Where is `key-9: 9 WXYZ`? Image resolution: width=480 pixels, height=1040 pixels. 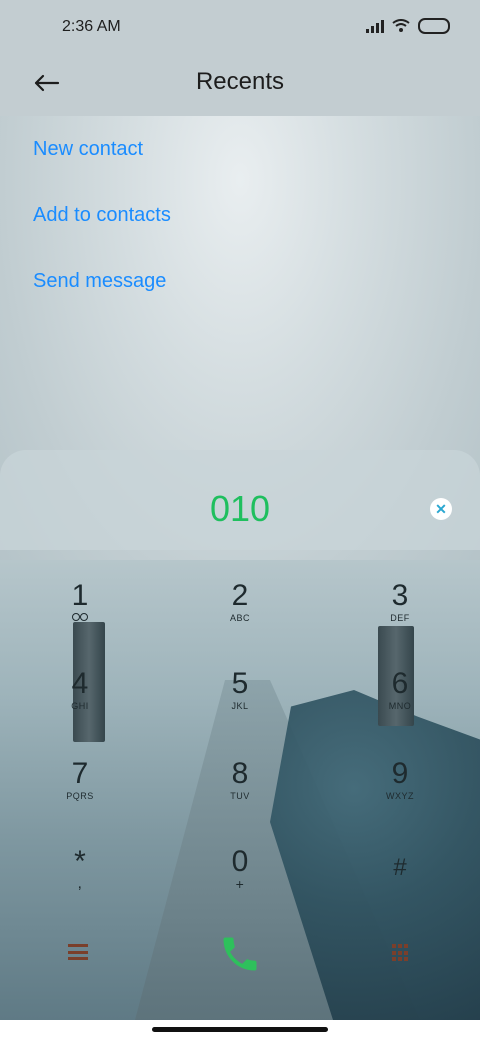 key-9: 9 WXYZ is located at coordinates (400, 780).